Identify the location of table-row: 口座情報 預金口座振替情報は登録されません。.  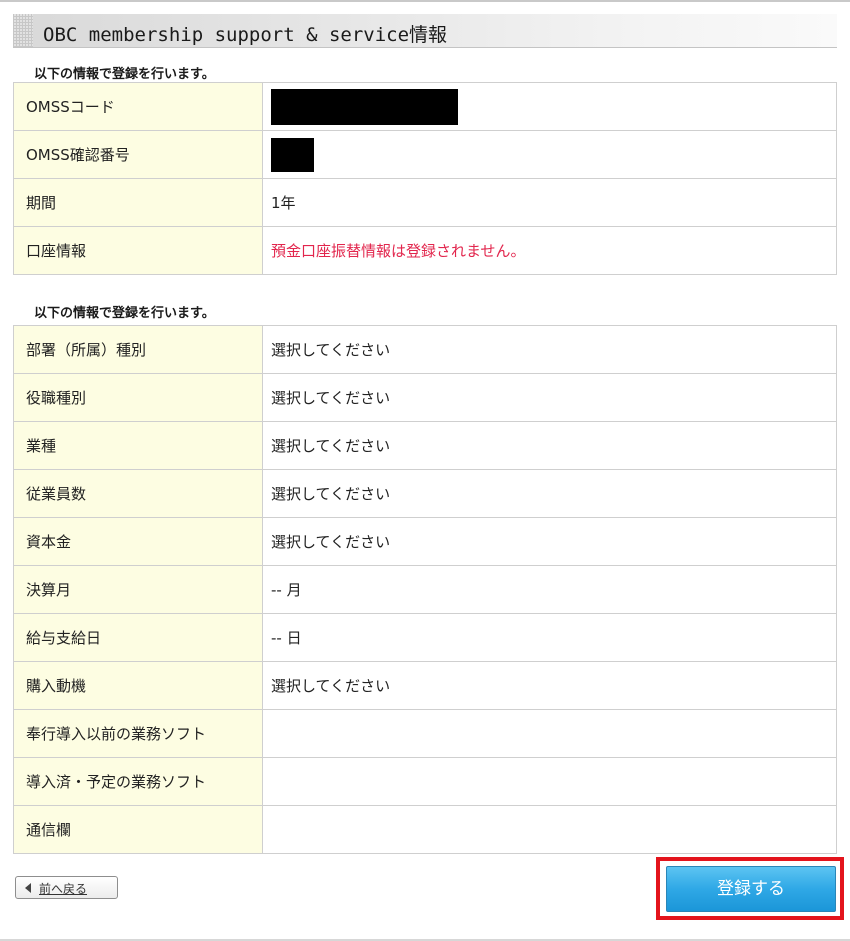
(425, 250).